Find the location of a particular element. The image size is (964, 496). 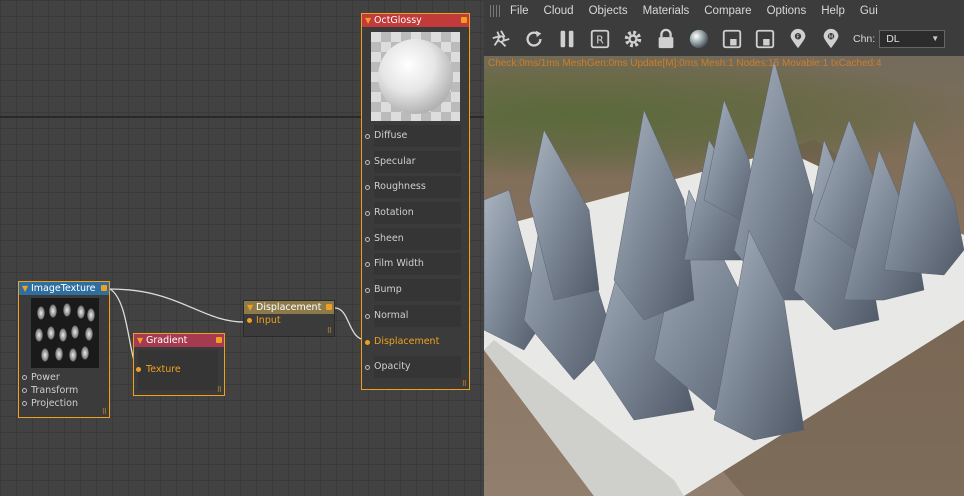

pin-label: Normal is located at coordinates (417, 315).